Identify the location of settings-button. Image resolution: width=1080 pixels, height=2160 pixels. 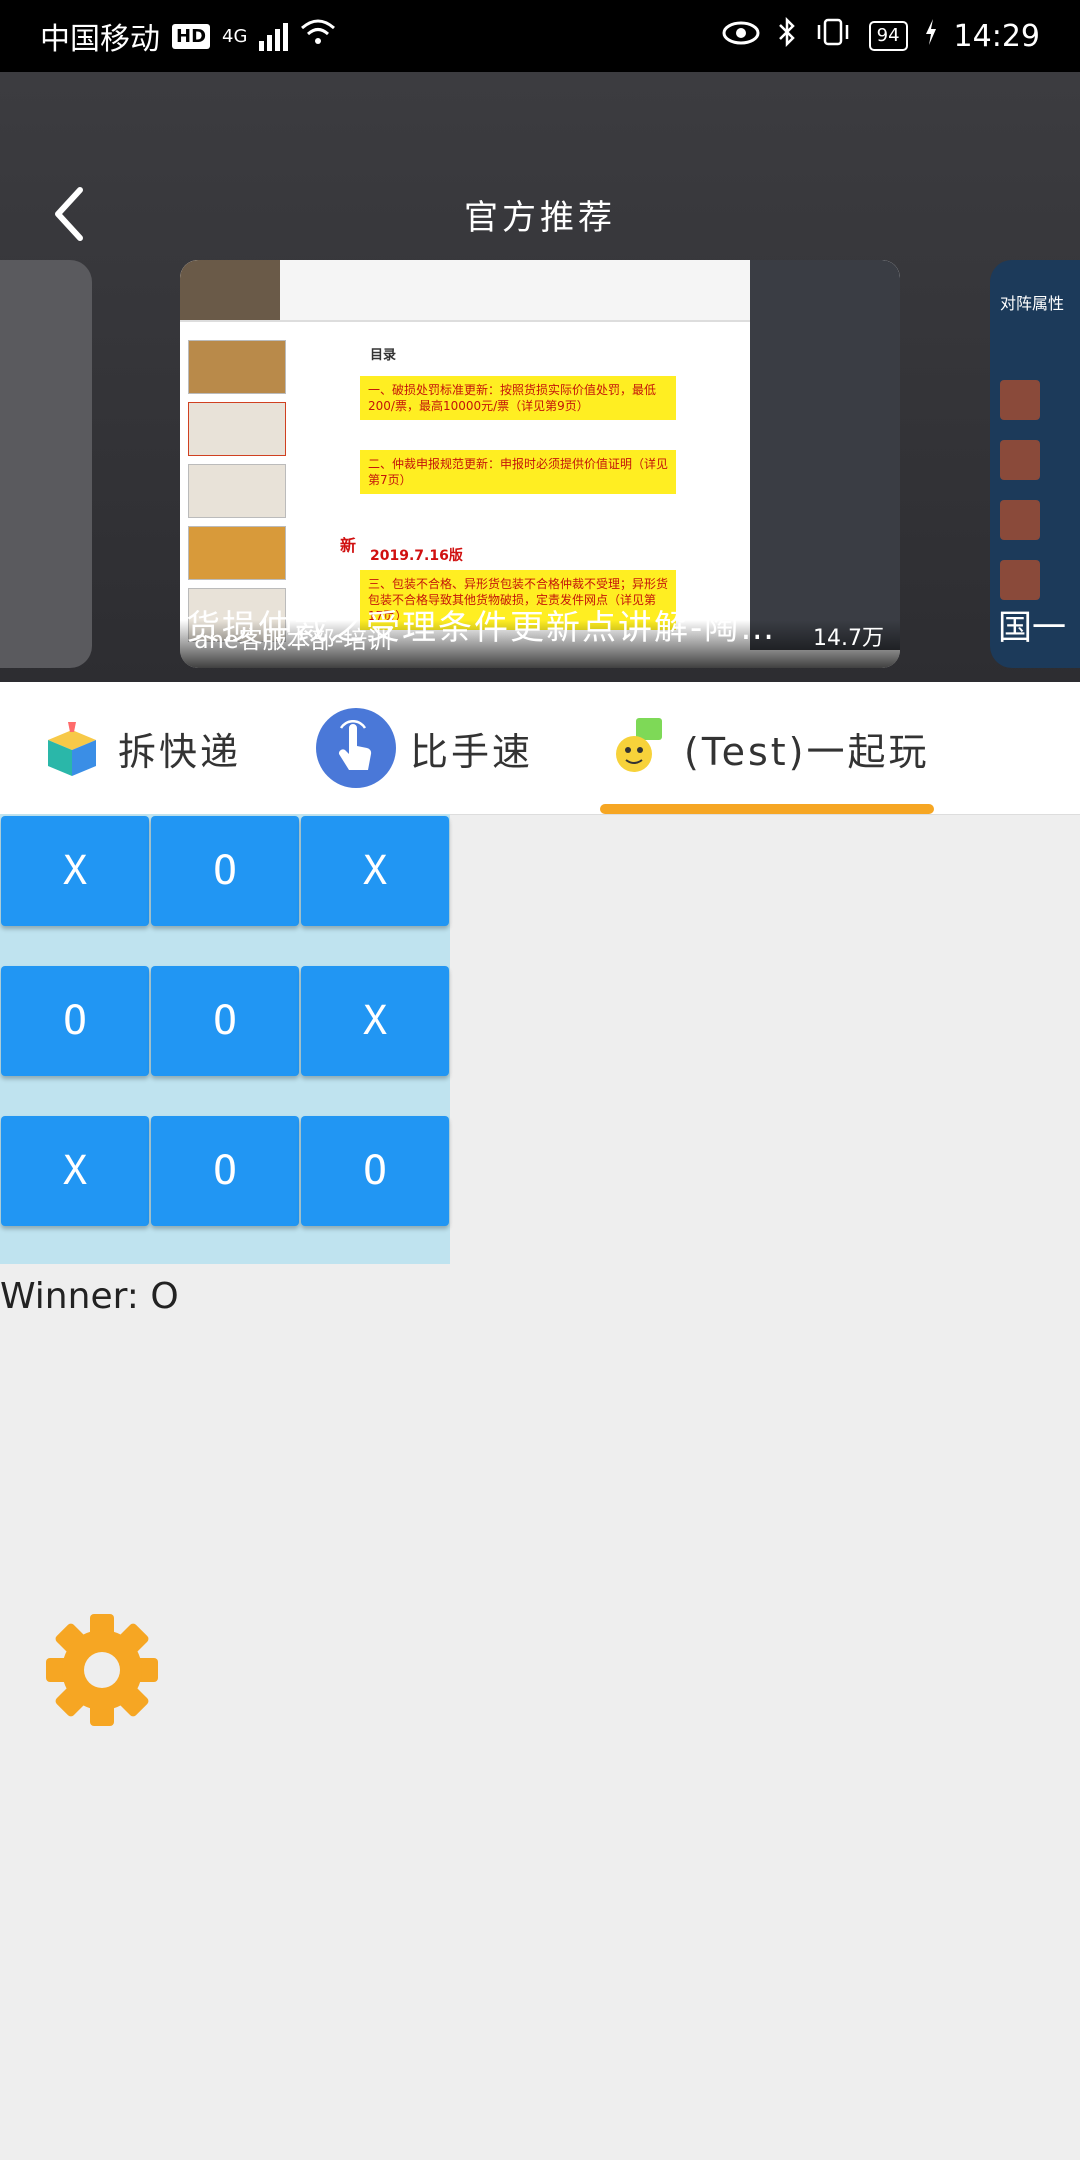
(102, 1670).